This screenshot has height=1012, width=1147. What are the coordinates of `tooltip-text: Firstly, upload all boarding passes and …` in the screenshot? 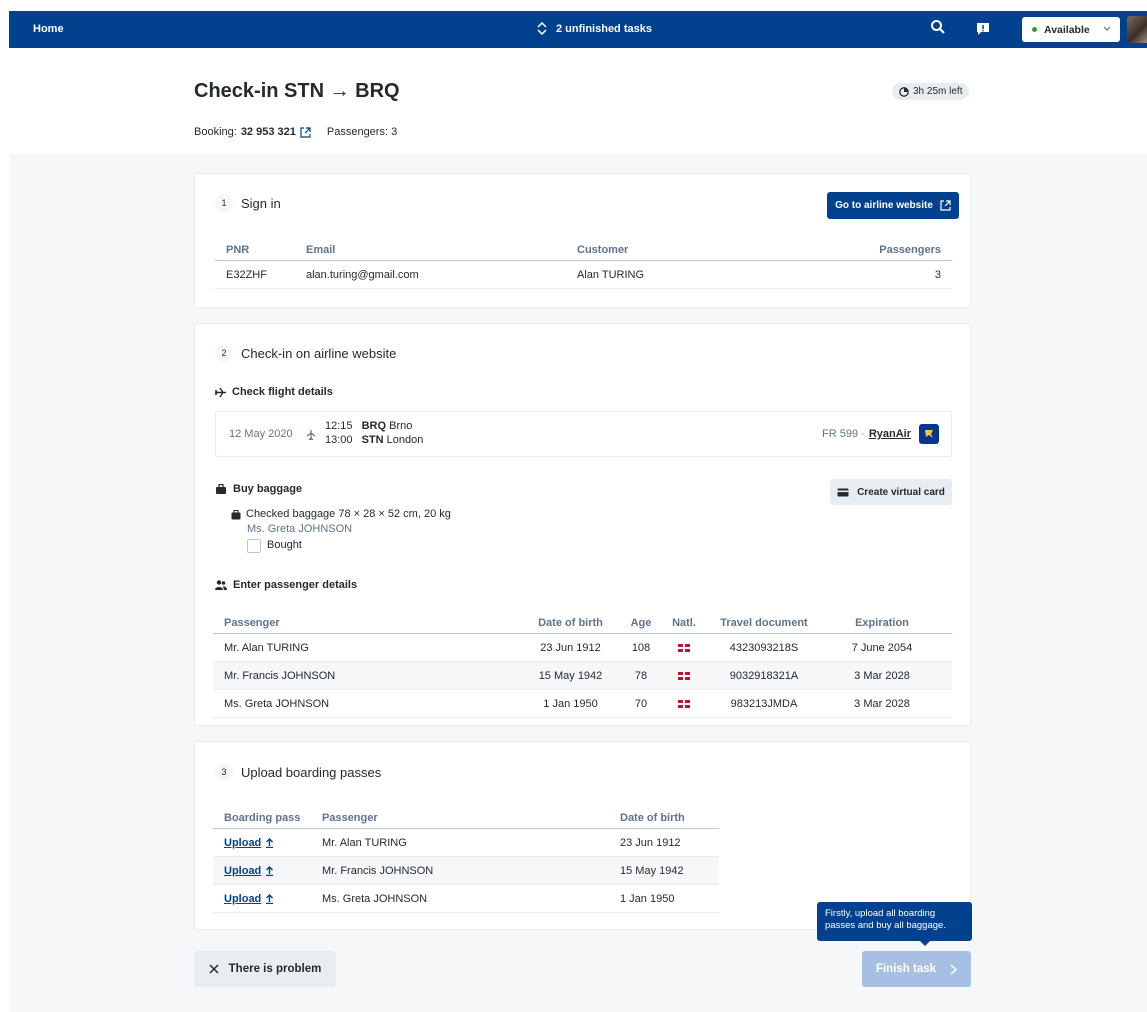 It's located at (885, 919).